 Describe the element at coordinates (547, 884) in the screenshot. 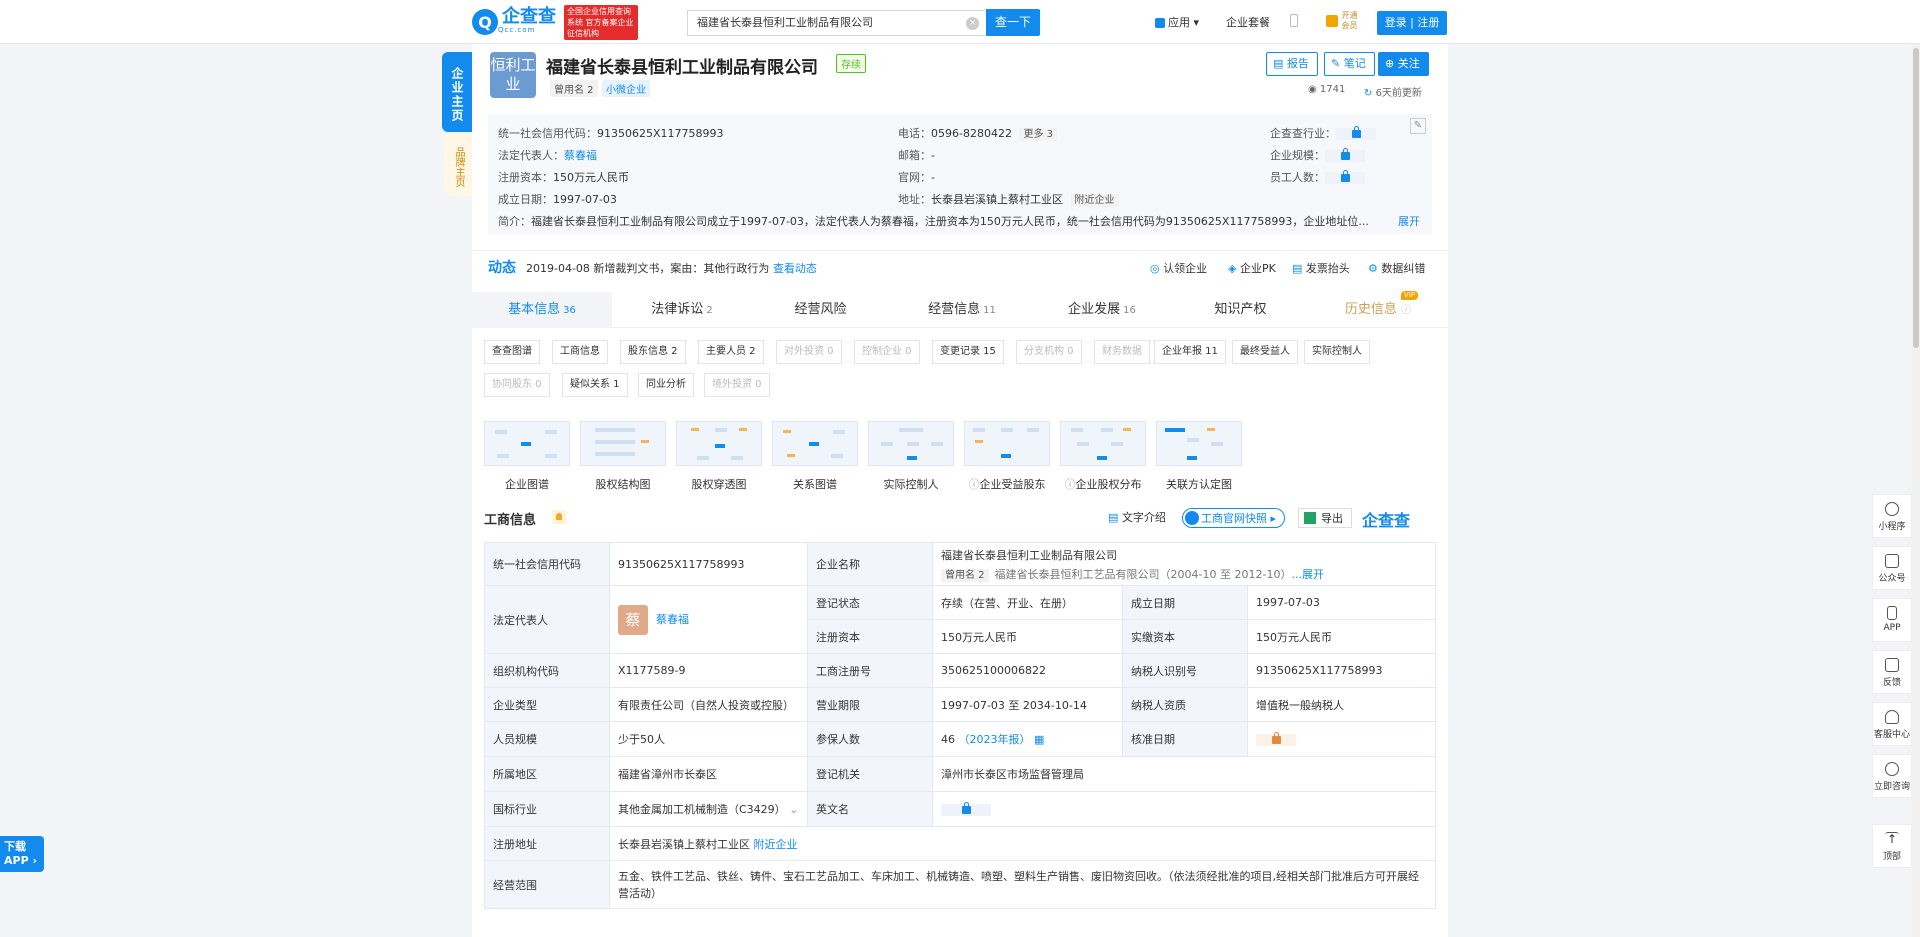

I see `table-key: 经营范围` at that location.